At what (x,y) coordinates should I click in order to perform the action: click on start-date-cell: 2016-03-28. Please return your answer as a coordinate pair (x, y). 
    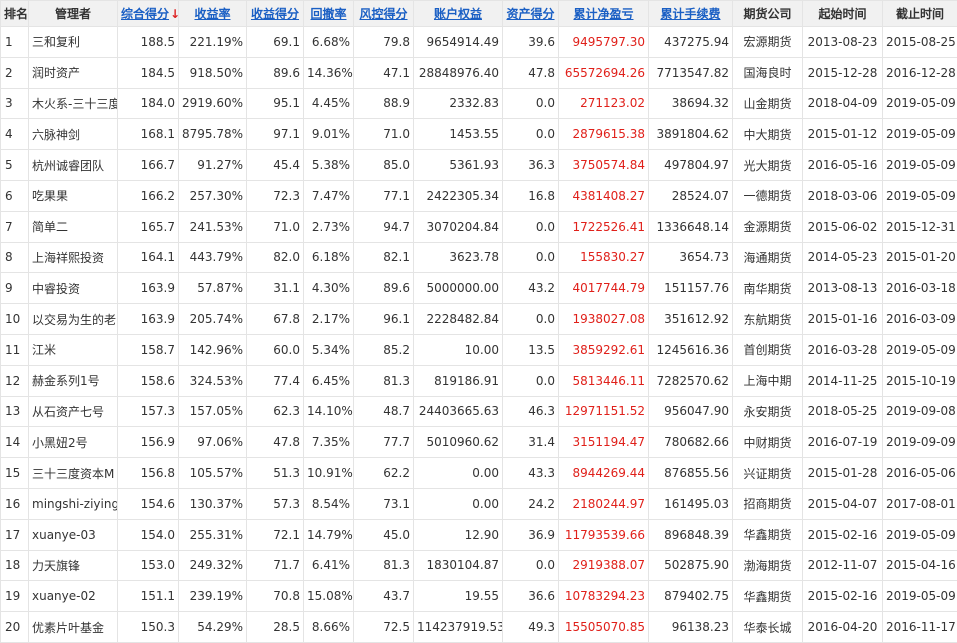
    Looking at the image, I should click on (843, 349).